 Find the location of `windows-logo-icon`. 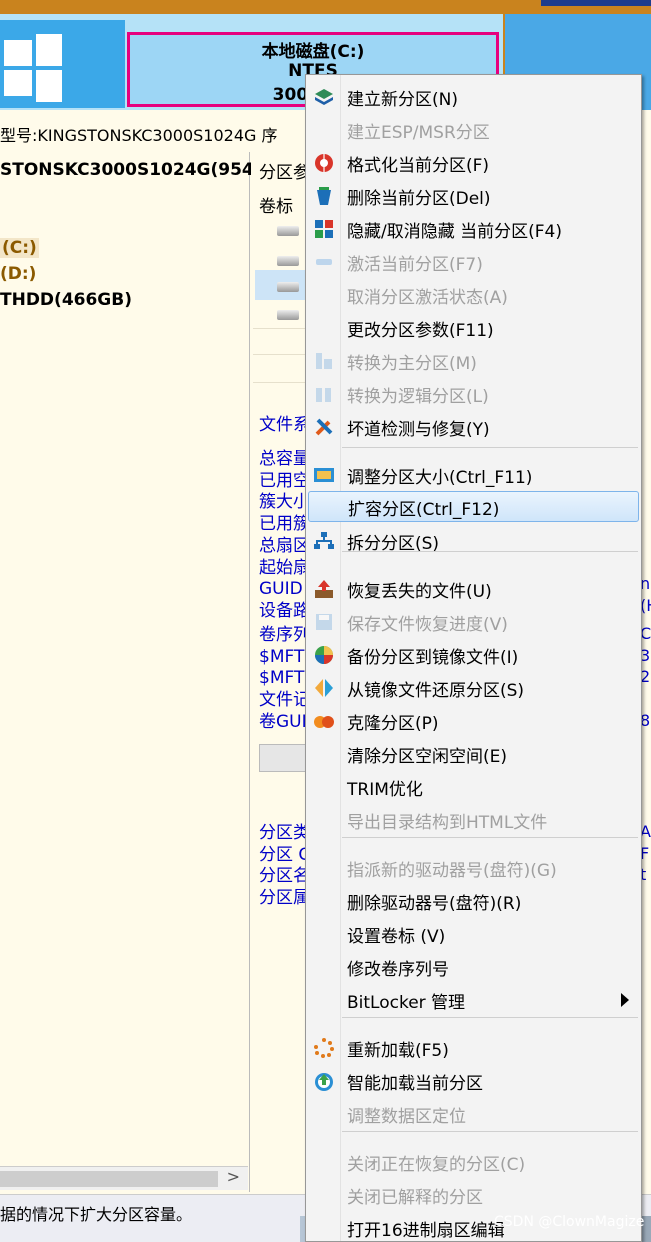

windows-logo-icon is located at coordinates (62, 64).